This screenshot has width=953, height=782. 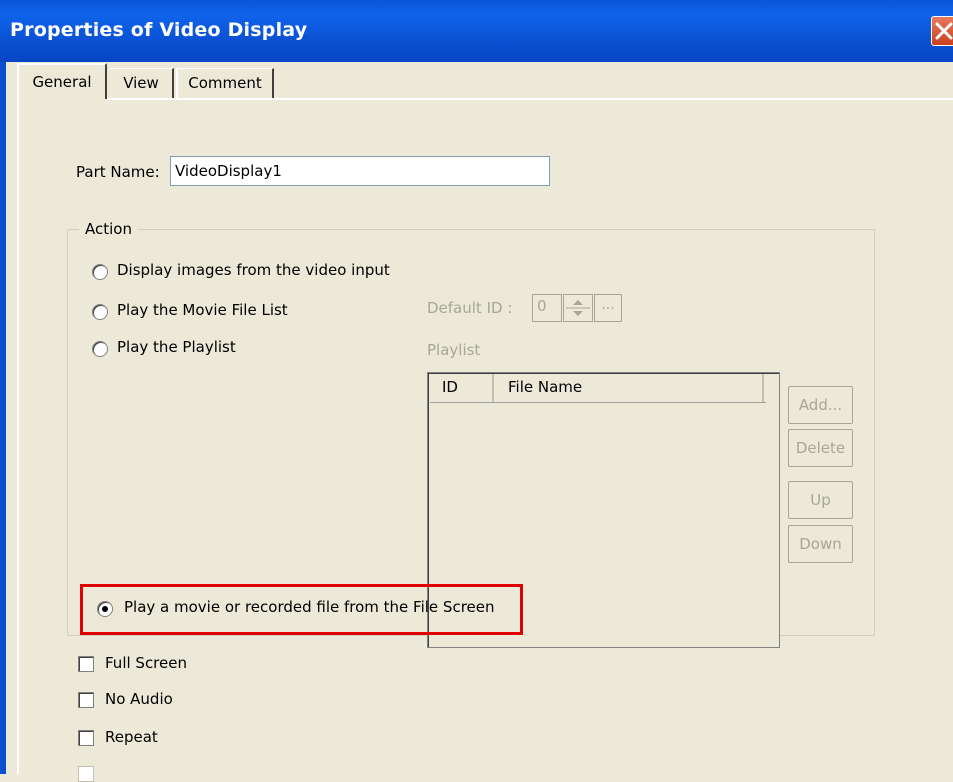 I want to click on radio-play-movie-file-list-label: Play the Movie File List, so click(x=202, y=310).